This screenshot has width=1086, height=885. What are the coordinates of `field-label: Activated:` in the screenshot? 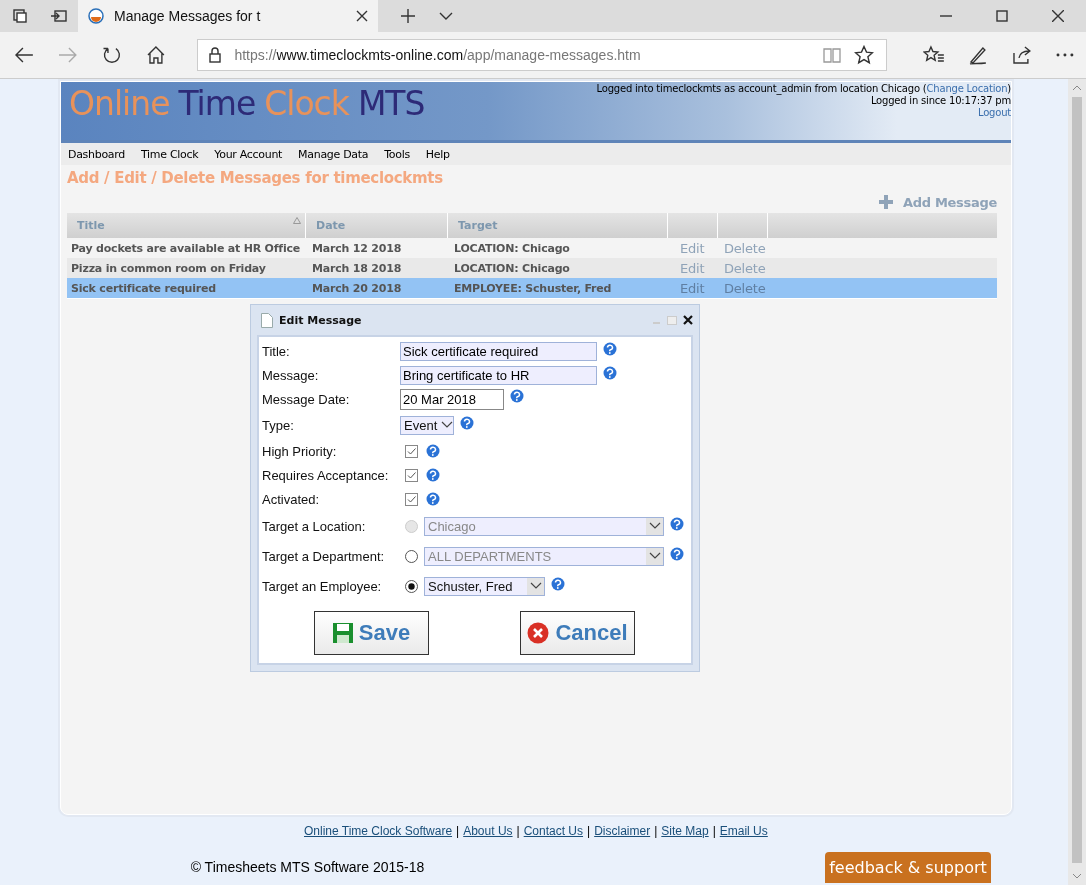 It's located at (291, 499).